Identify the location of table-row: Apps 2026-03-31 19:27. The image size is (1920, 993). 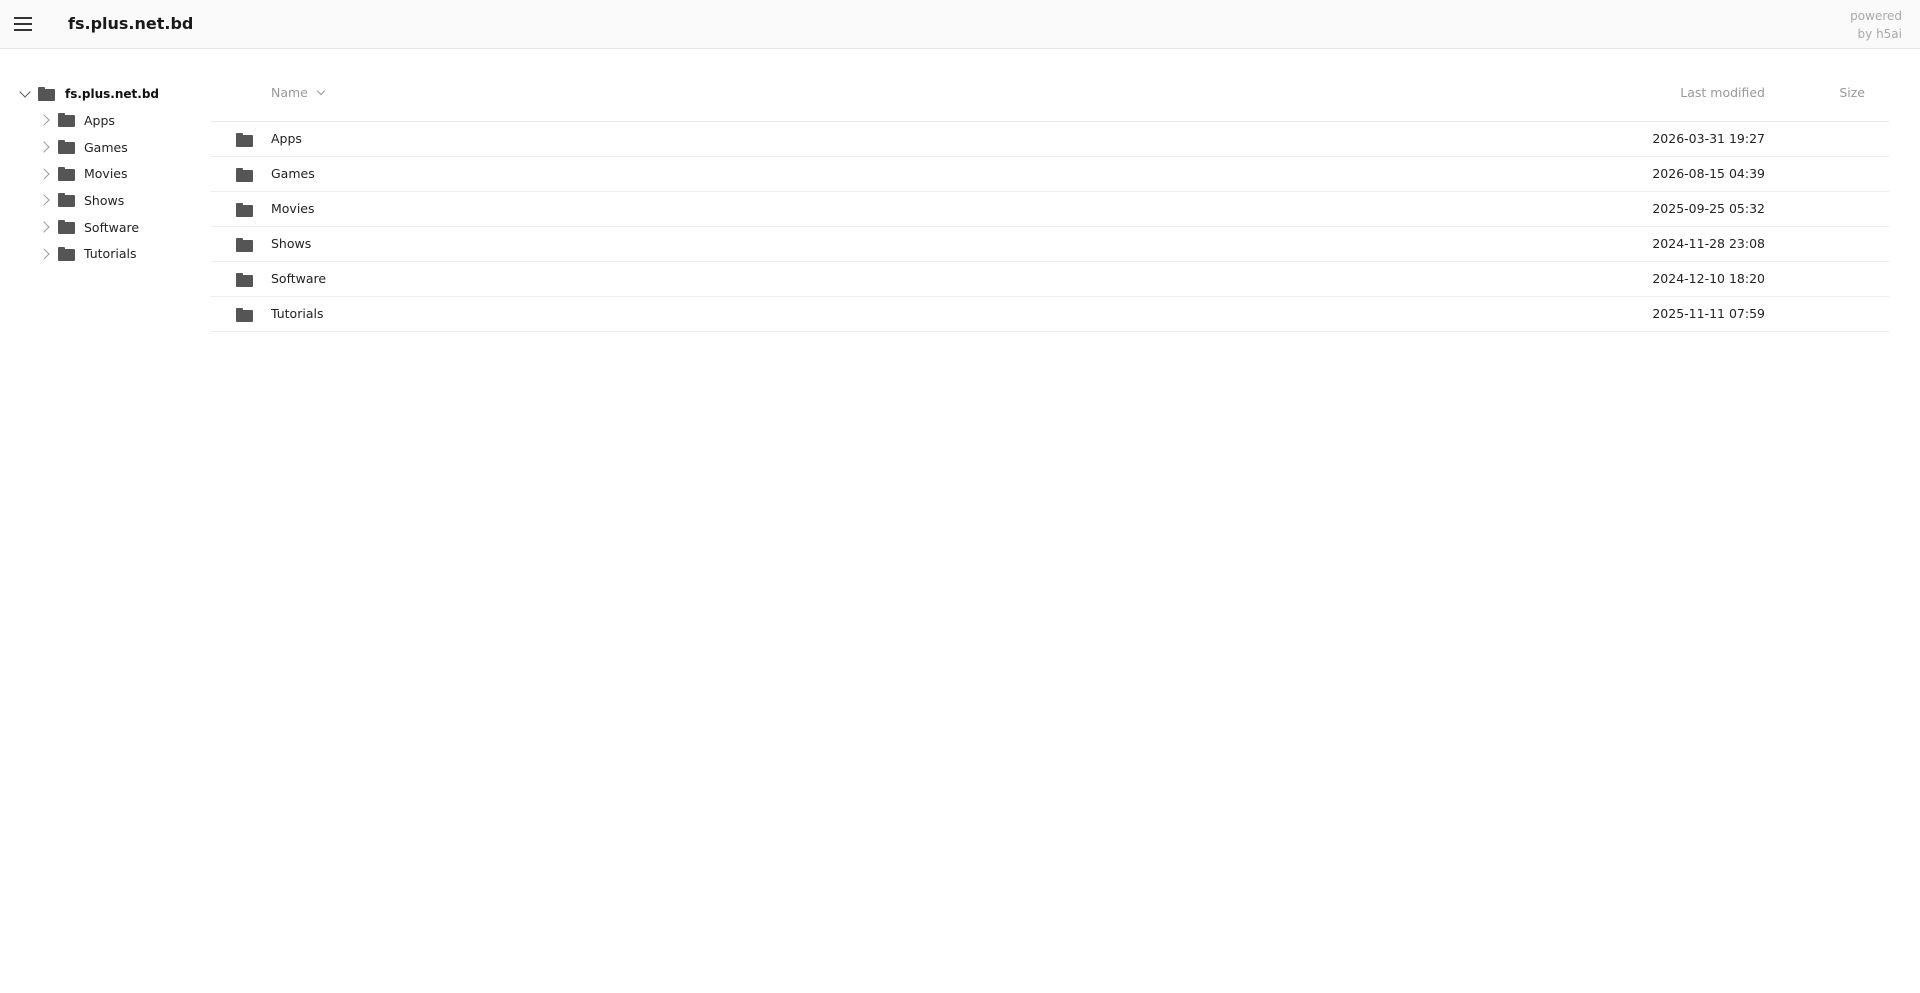
(1050, 139).